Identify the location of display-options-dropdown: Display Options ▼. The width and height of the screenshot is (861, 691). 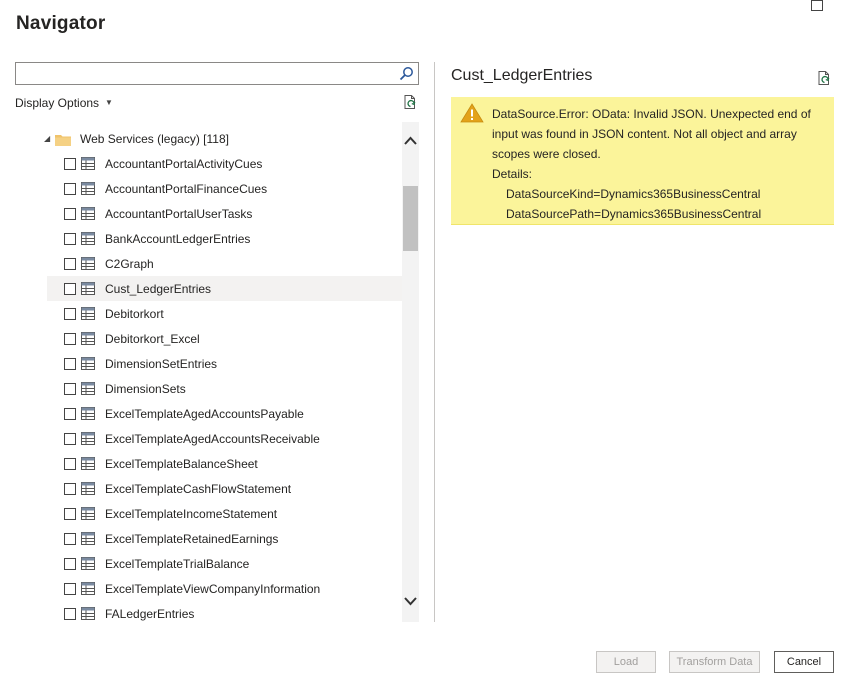
(64, 103).